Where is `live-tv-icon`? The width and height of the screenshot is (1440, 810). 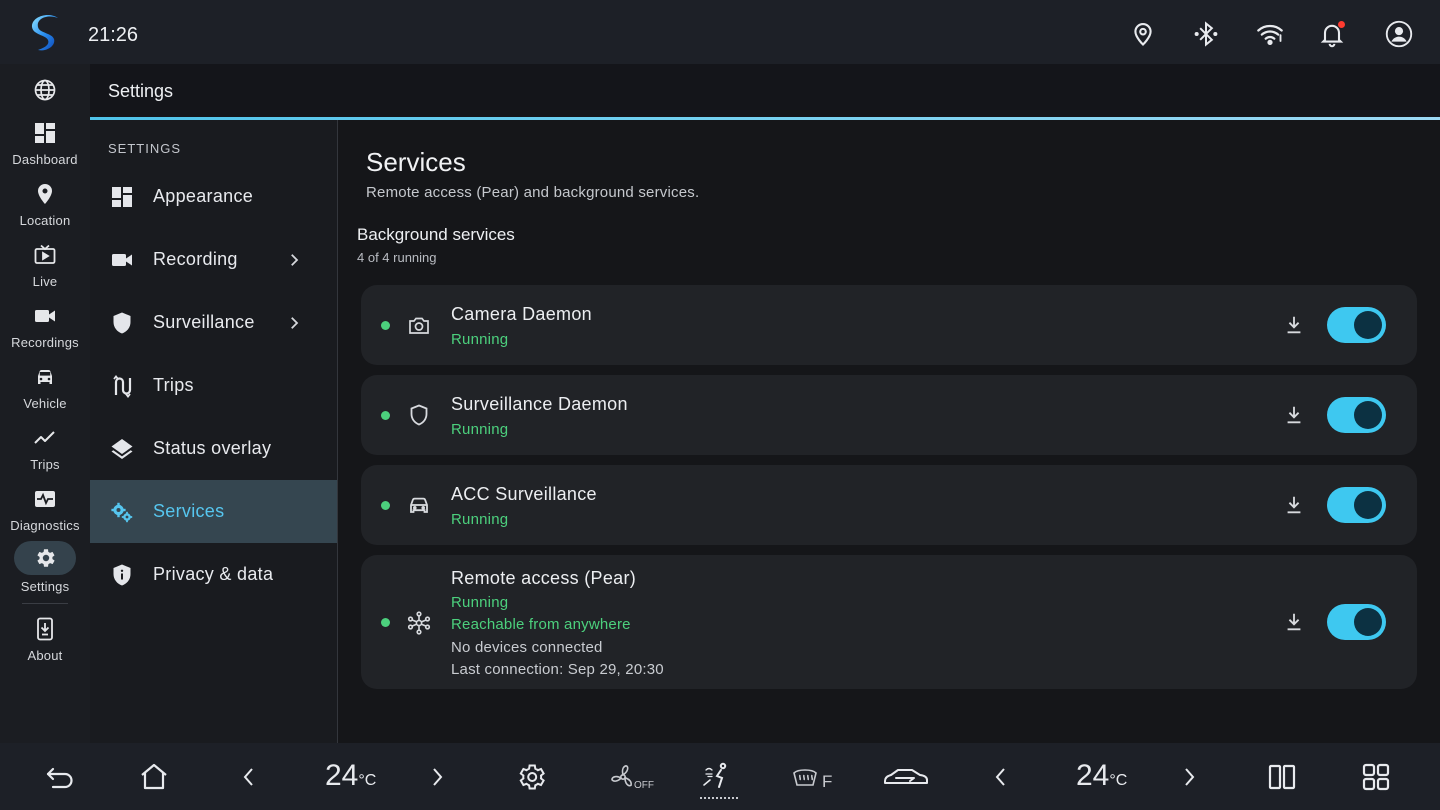 live-tv-icon is located at coordinates (45, 255).